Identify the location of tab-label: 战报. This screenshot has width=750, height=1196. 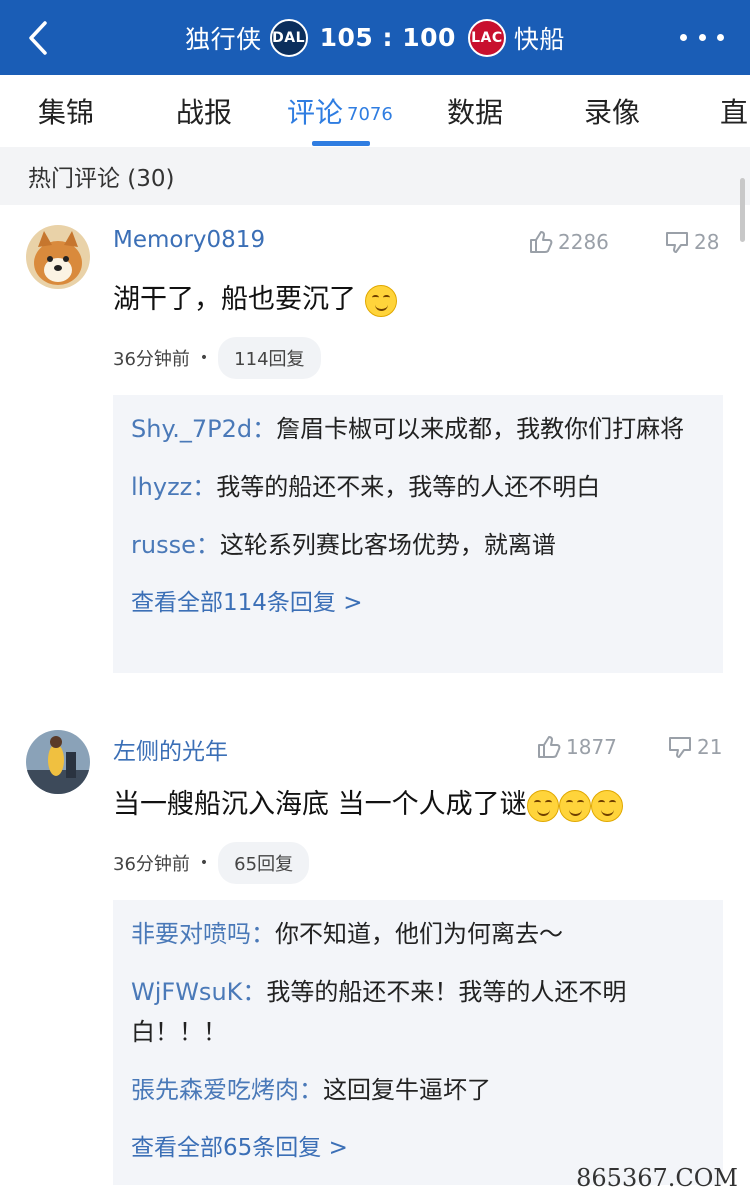
(204, 112).